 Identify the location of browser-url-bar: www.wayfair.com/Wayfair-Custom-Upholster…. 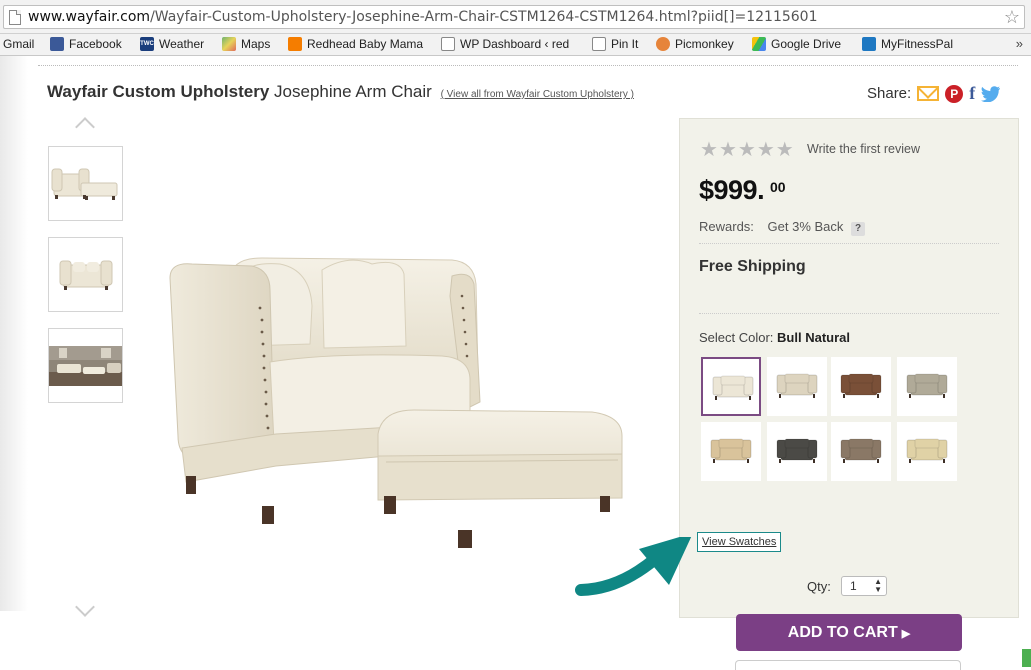
(515, 17).